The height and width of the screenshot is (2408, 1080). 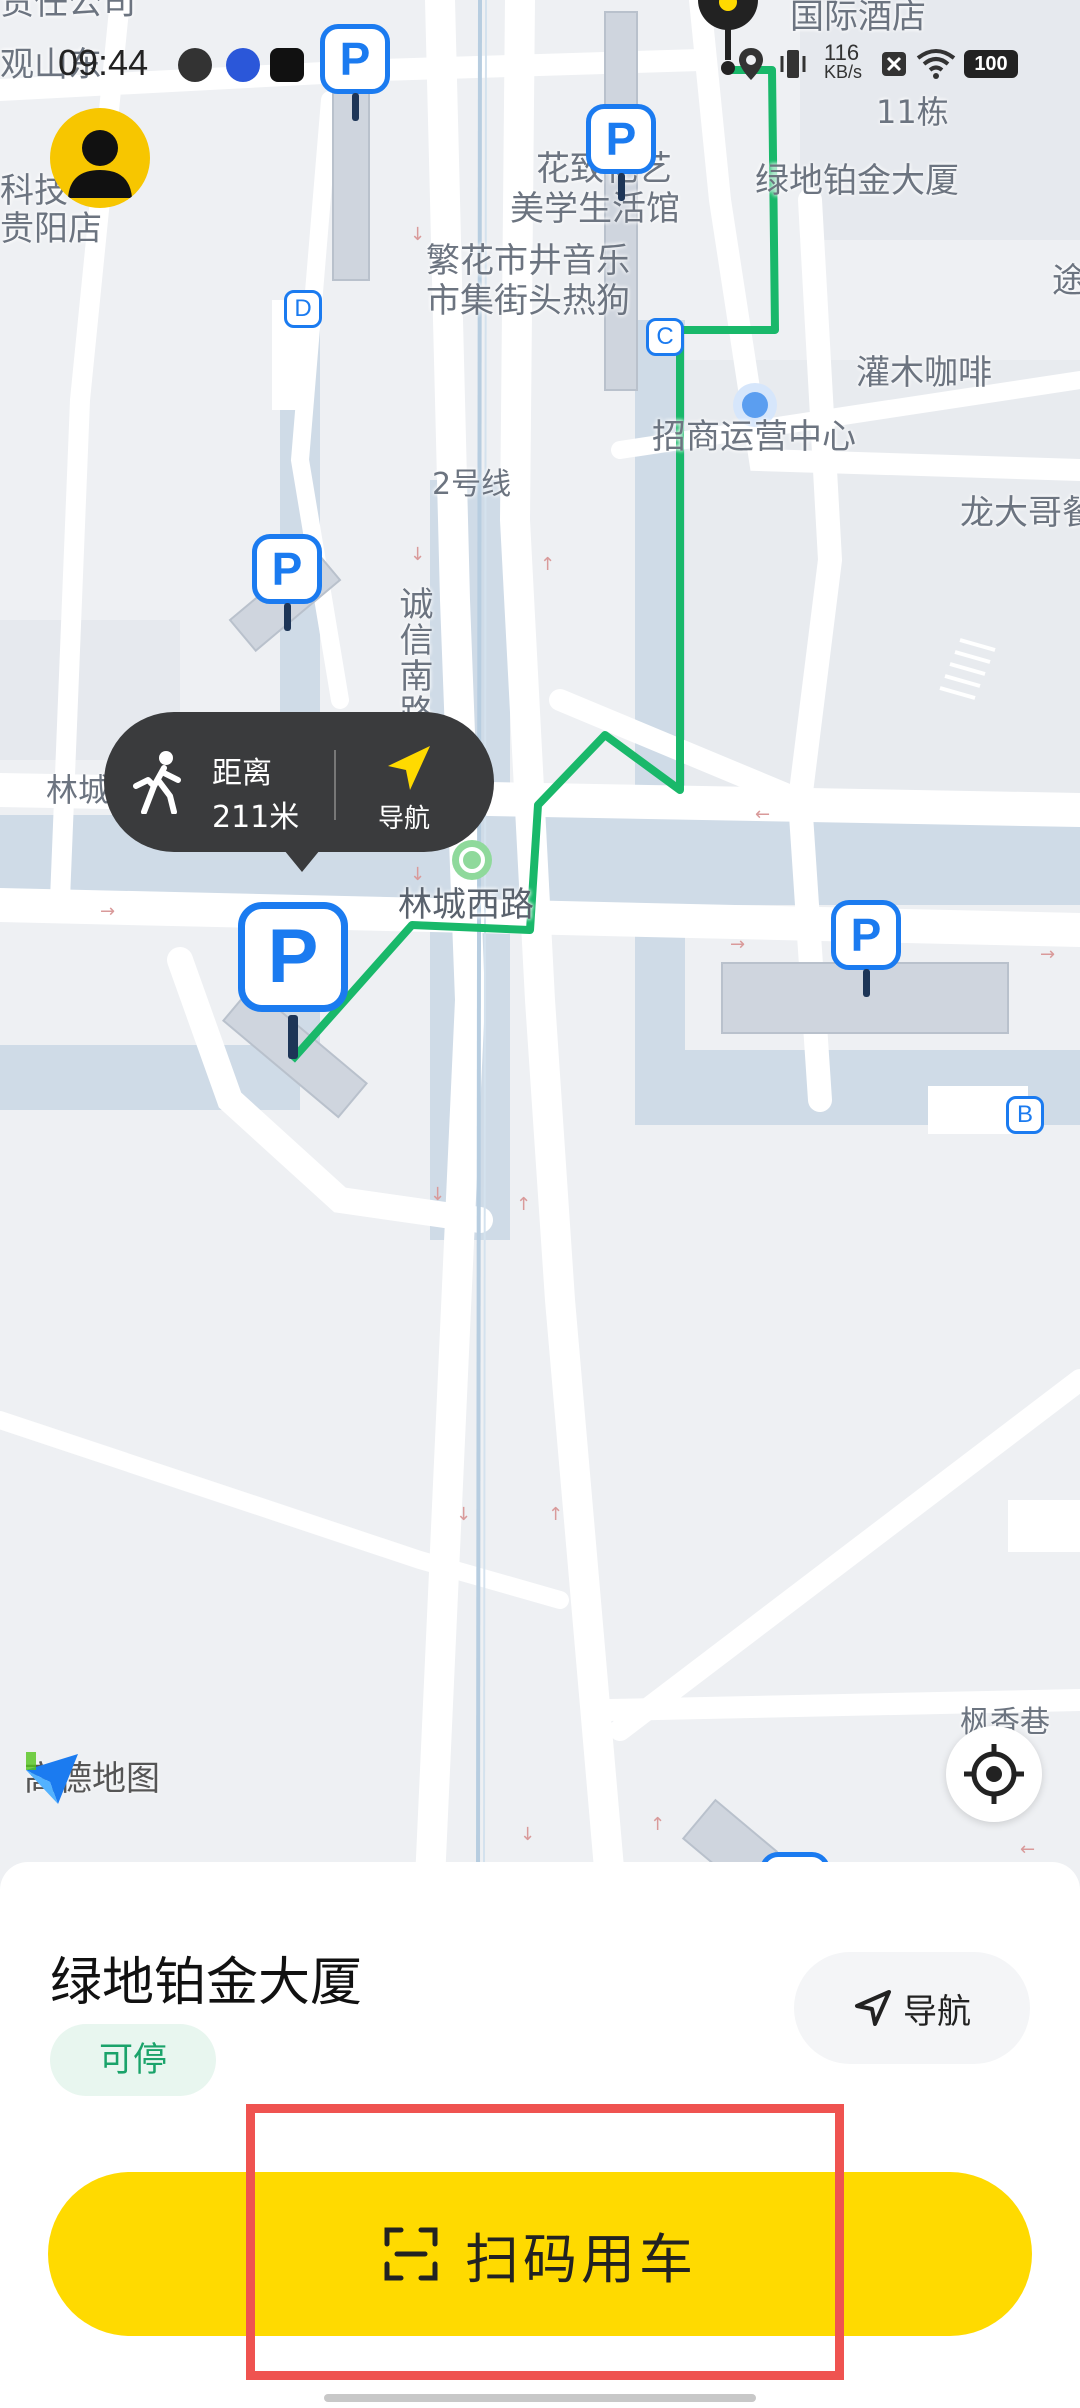 What do you see at coordinates (793, 64) in the screenshot?
I see `vibrate-icon` at bounding box center [793, 64].